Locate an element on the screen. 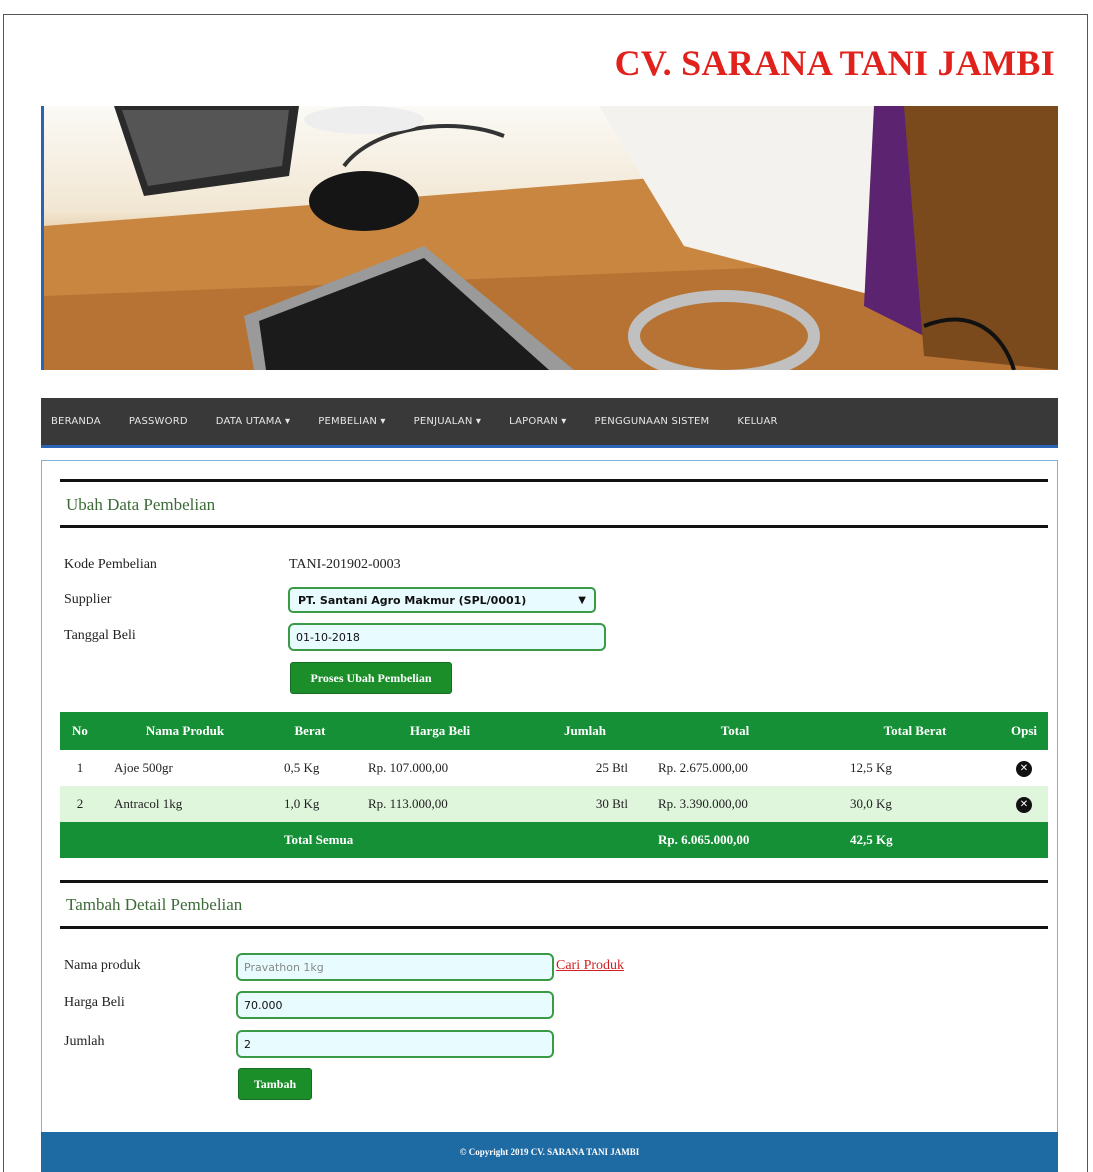 The height and width of the screenshot is (1172, 1093). total-label: Total Semua is located at coordinates (400, 840).